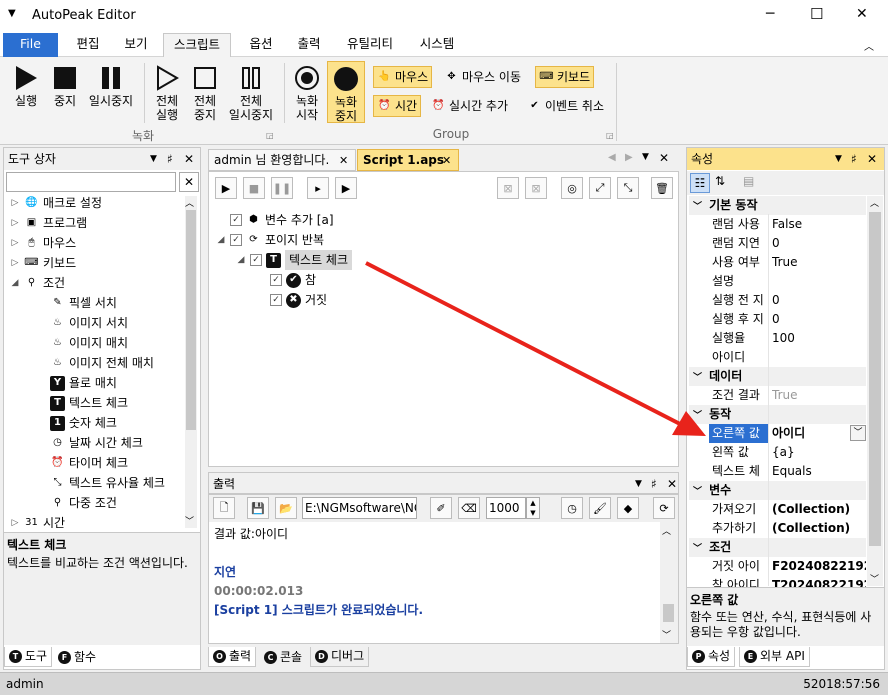 This screenshot has width=888, height=695. What do you see at coordinates (346, 188) in the screenshot?
I see `step-next-button: ▶` at bounding box center [346, 188].